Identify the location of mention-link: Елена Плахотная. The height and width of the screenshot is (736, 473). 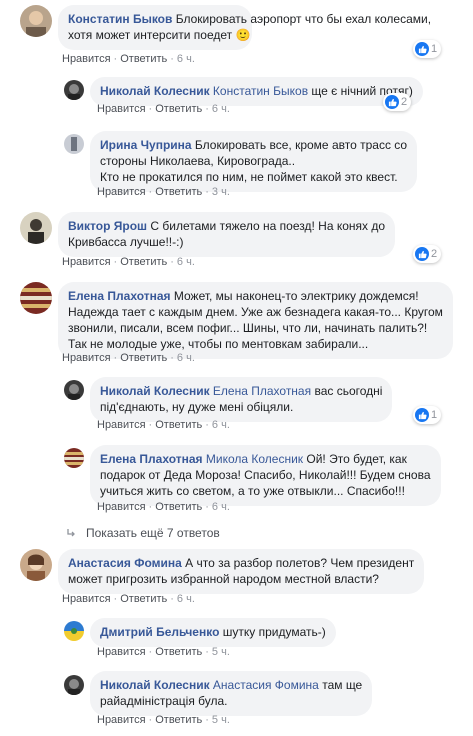
(262, 391).